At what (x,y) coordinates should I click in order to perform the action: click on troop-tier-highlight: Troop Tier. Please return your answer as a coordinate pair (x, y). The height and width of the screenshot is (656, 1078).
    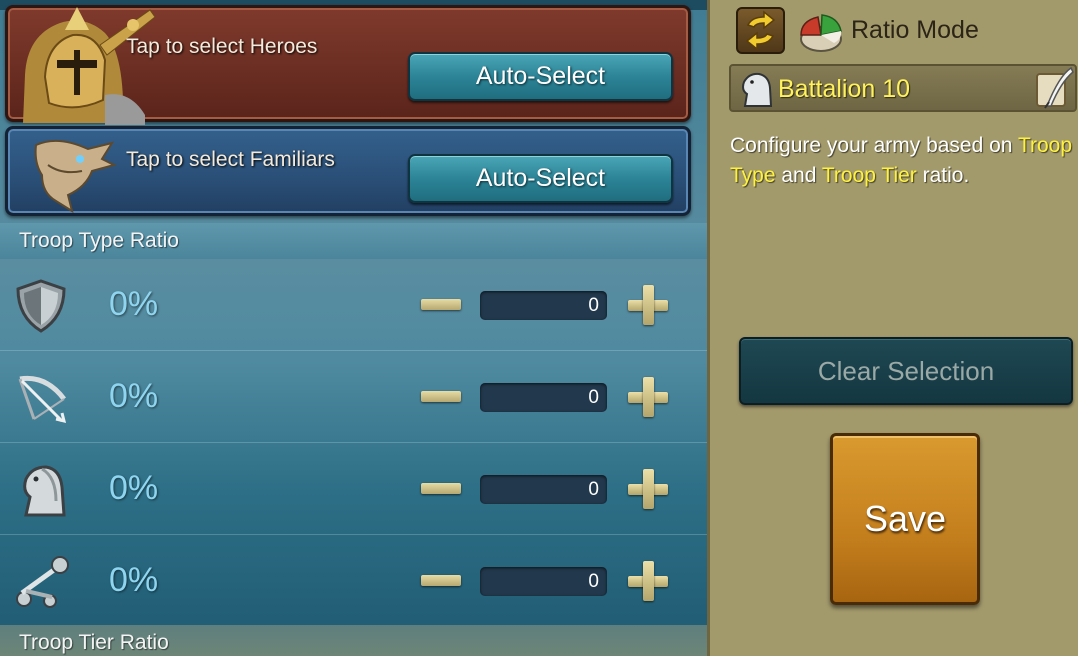
    Looking at the image, I should click on (869, 175).